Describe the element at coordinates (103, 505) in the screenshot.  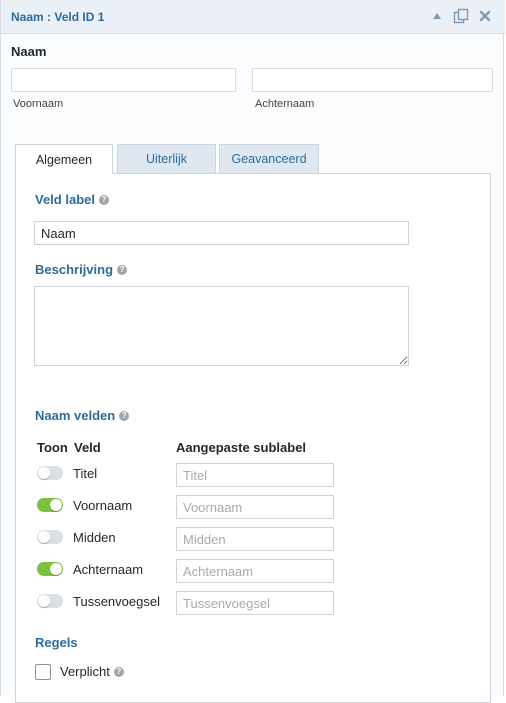
I see `row-label-voornaam: Voornaam` at that location.